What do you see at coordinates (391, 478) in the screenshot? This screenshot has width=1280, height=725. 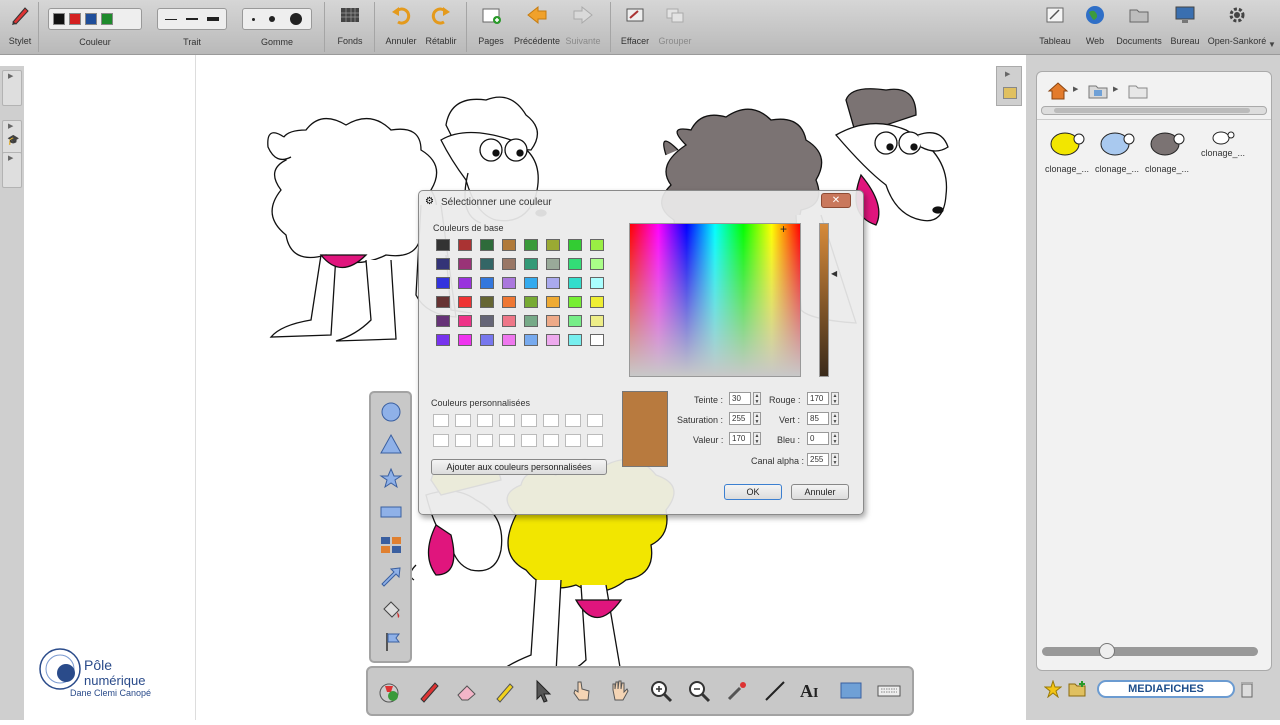 I see `star-shape-icon` at bounding box center [391, 478].